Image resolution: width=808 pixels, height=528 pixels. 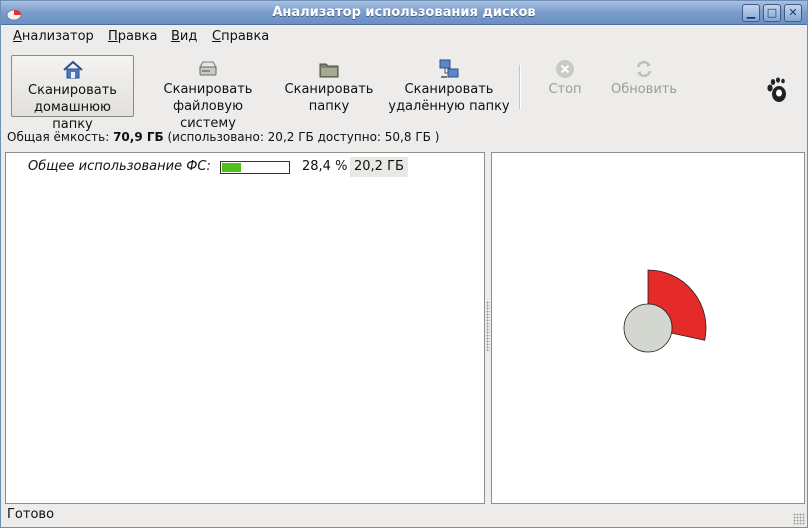 I want to click on menu-edit-label: равка, so click(x=137, y=36).